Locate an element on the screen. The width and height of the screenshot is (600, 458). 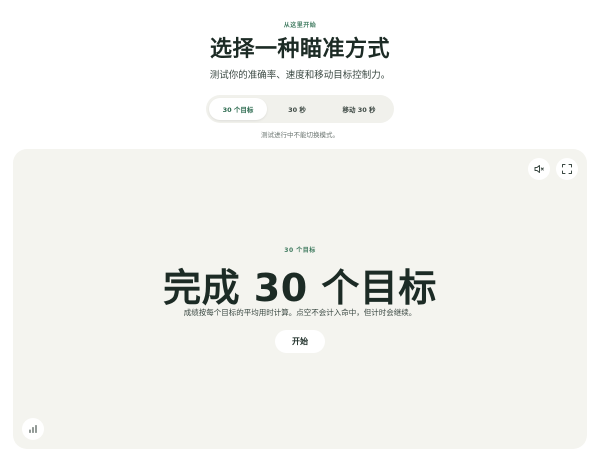
speaker-muted-icon is located at coordinates (539, 169).